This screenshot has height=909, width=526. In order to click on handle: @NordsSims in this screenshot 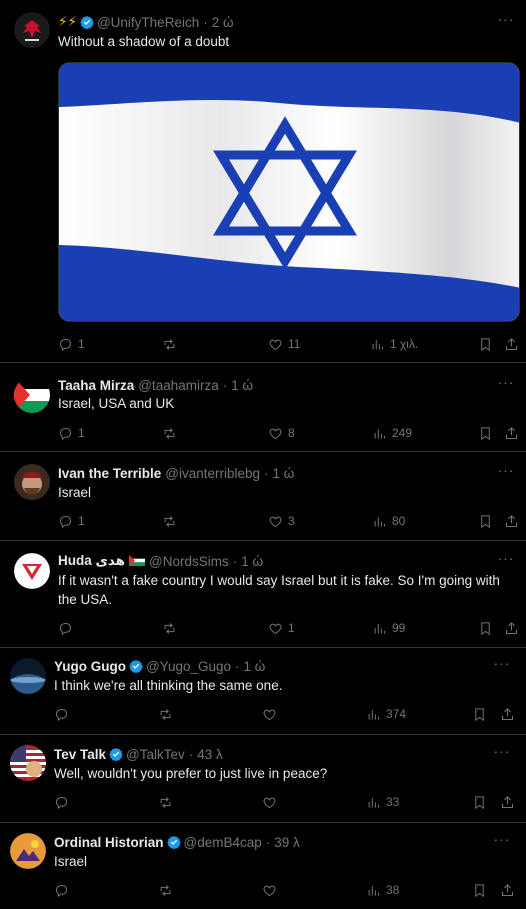, I will do `click(189, 561)`.